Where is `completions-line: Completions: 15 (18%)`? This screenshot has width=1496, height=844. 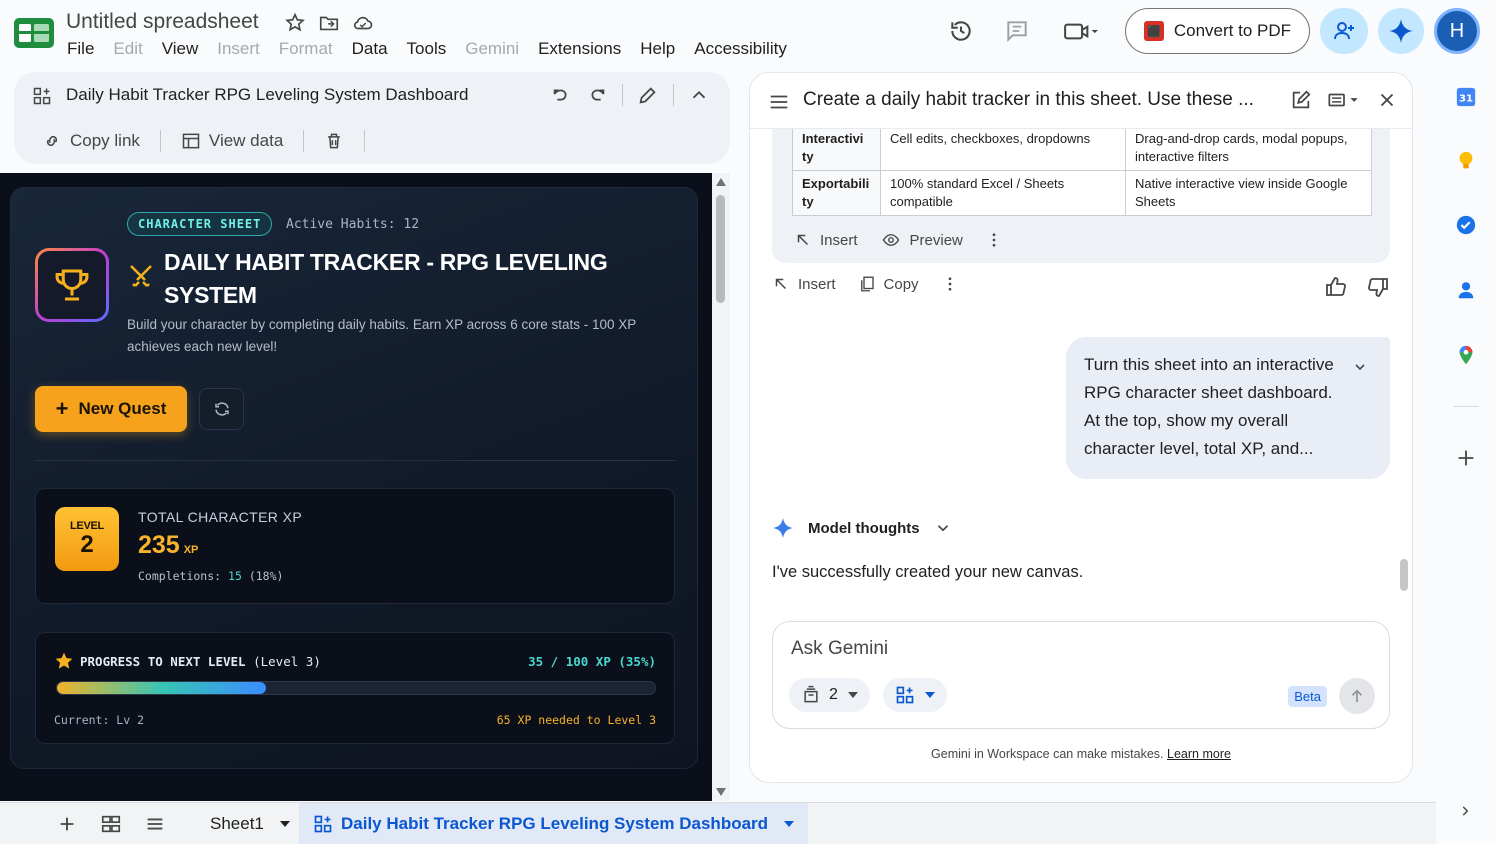
completions-line: Completions: 15 (18%) is located at coordinates (210, 576).